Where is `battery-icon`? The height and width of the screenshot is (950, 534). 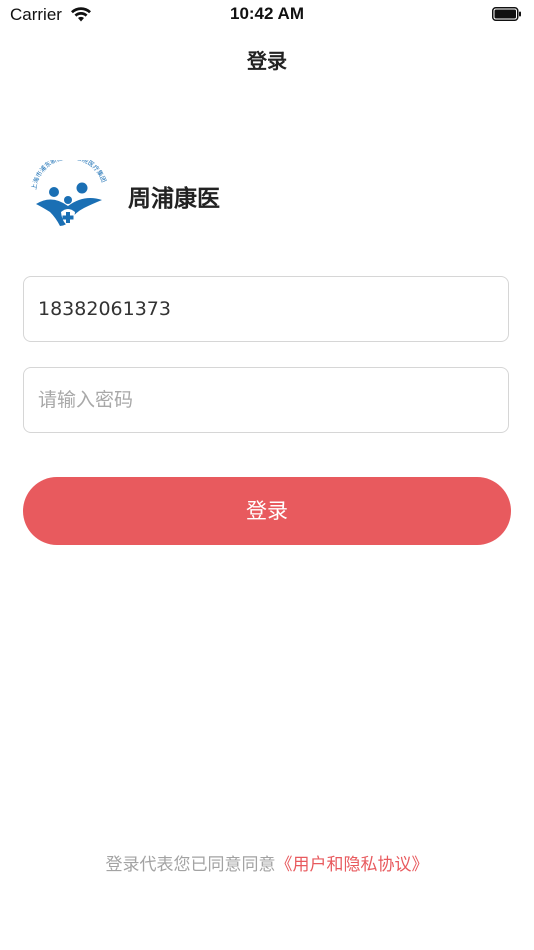 battery-icon is located at coordinates (506, 14).